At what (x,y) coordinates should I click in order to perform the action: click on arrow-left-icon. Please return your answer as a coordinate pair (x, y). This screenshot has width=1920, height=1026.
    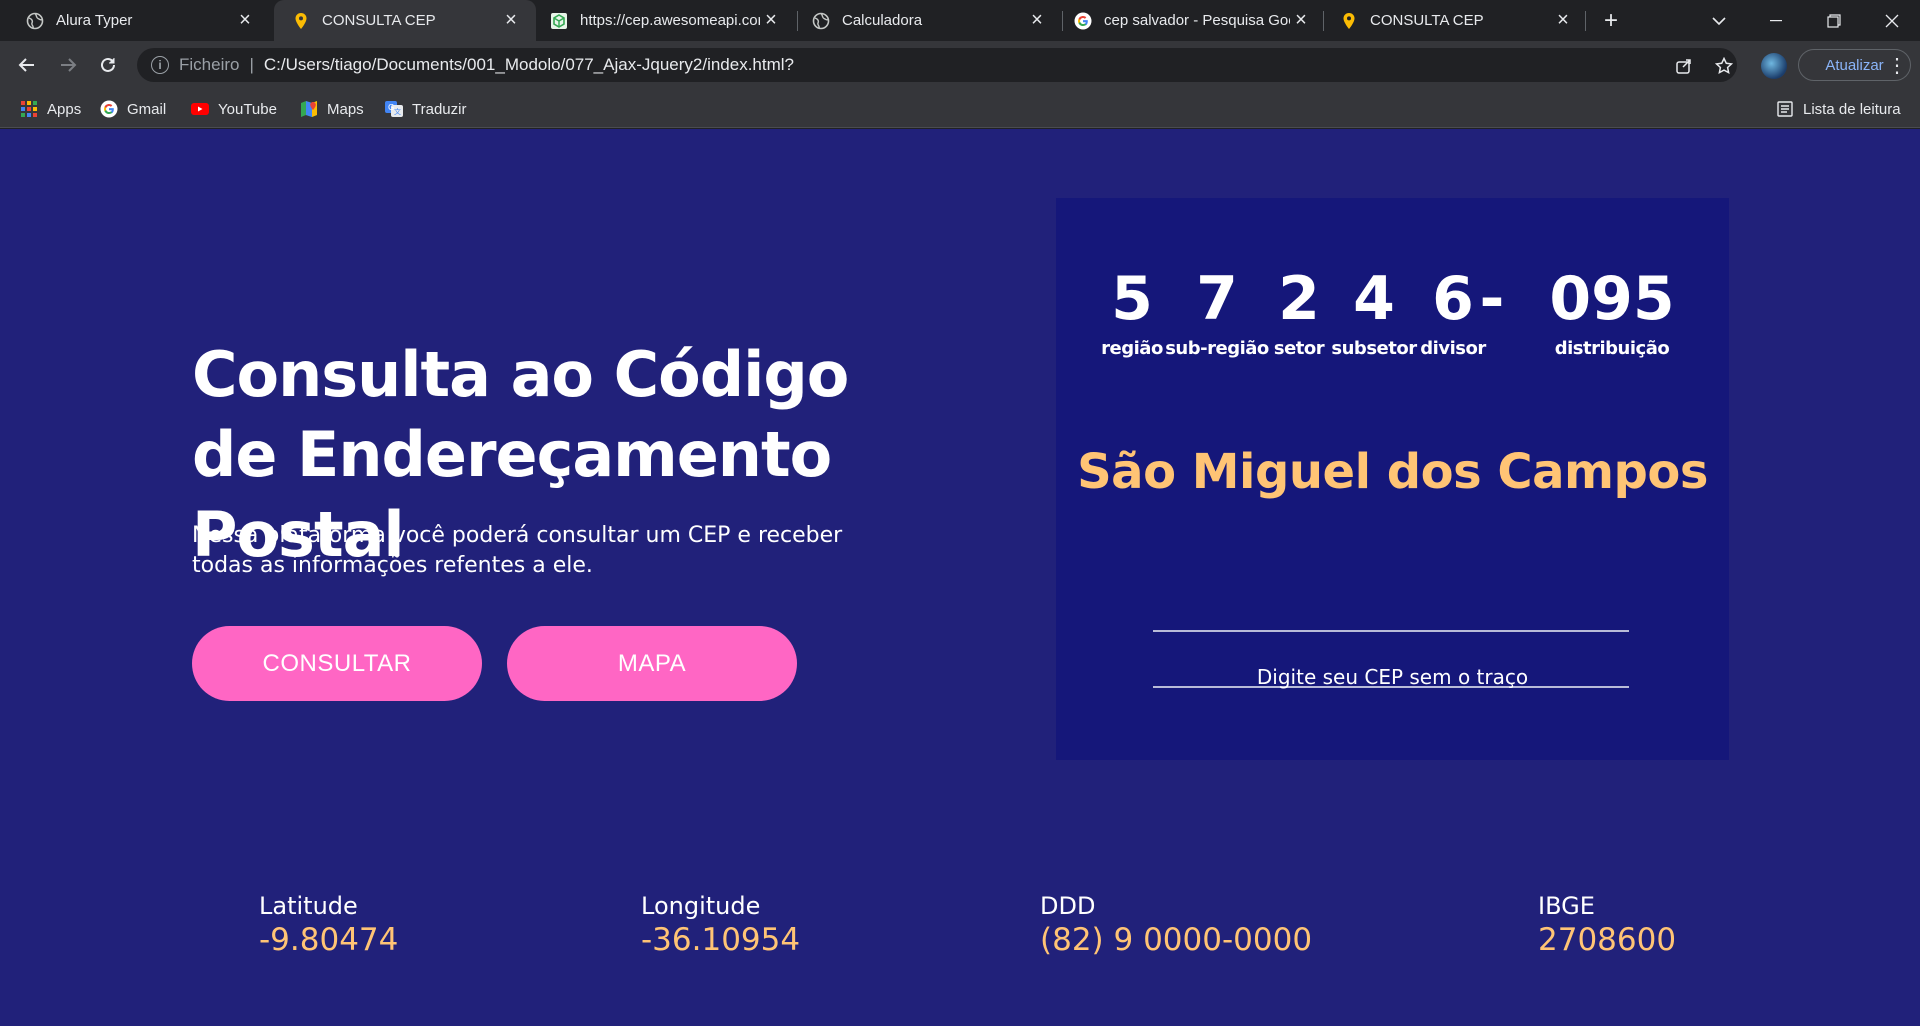
    Looking at the image, I should click on (26, 65).